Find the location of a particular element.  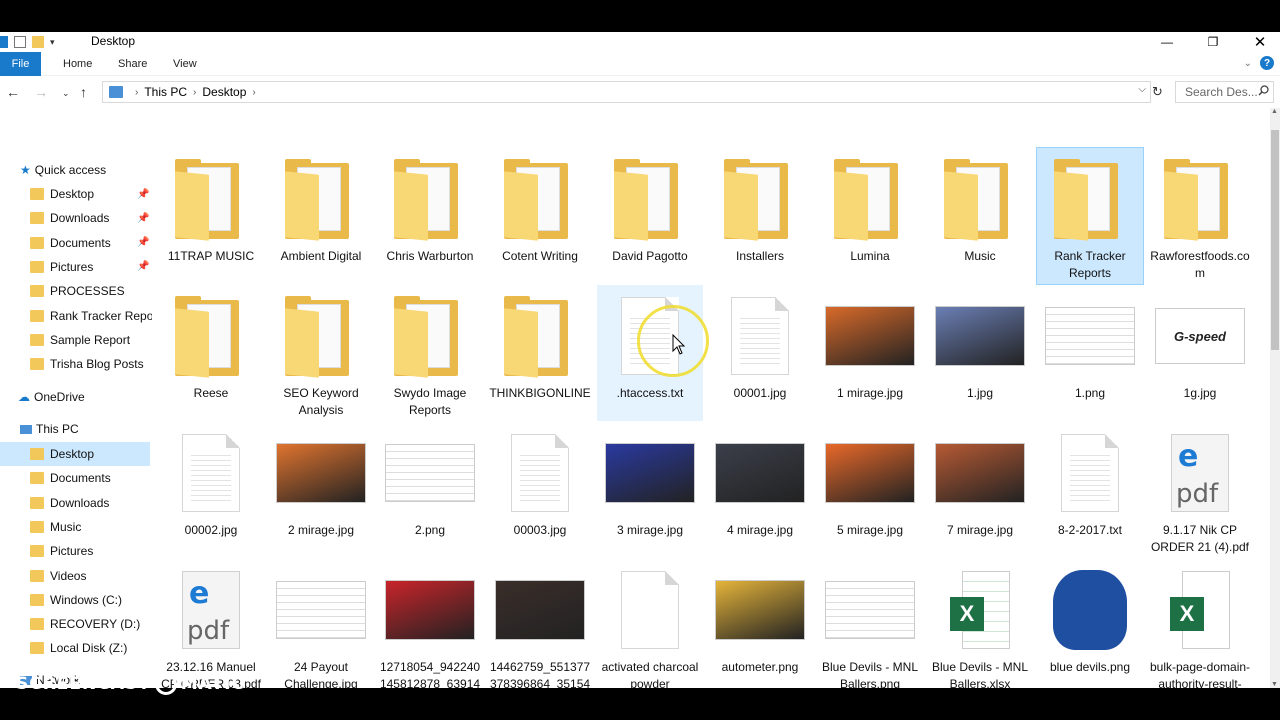

back-arrow-icon: ← is located at coordinates (13, 92).